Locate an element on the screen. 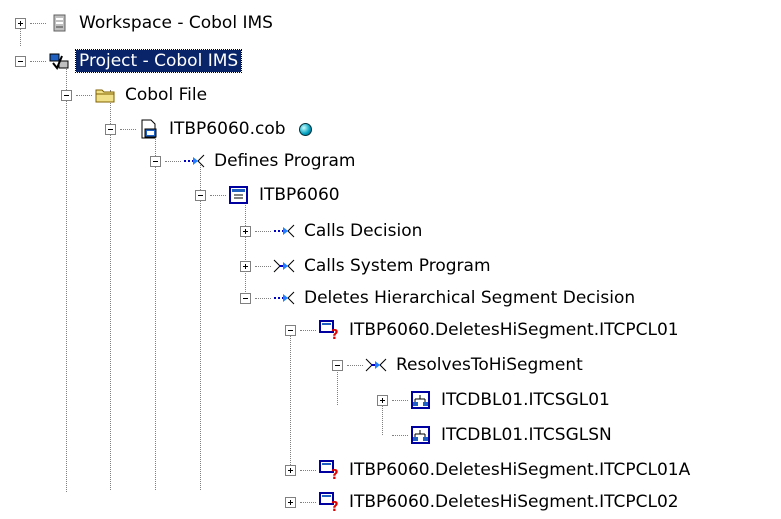 Image resolution: width=781 pixels, height=519 pixels. tree-node-project: Project - Cobol IMS is located at coordinates (129, 61).